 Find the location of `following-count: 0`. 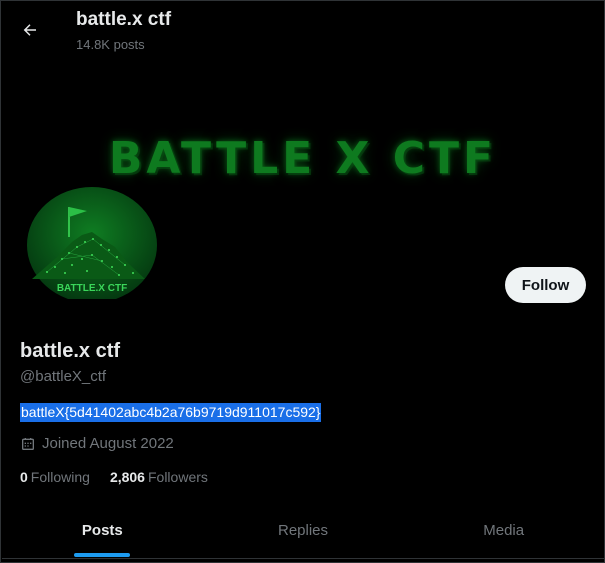

following-count: 0 is located at coordinates (24, 477).